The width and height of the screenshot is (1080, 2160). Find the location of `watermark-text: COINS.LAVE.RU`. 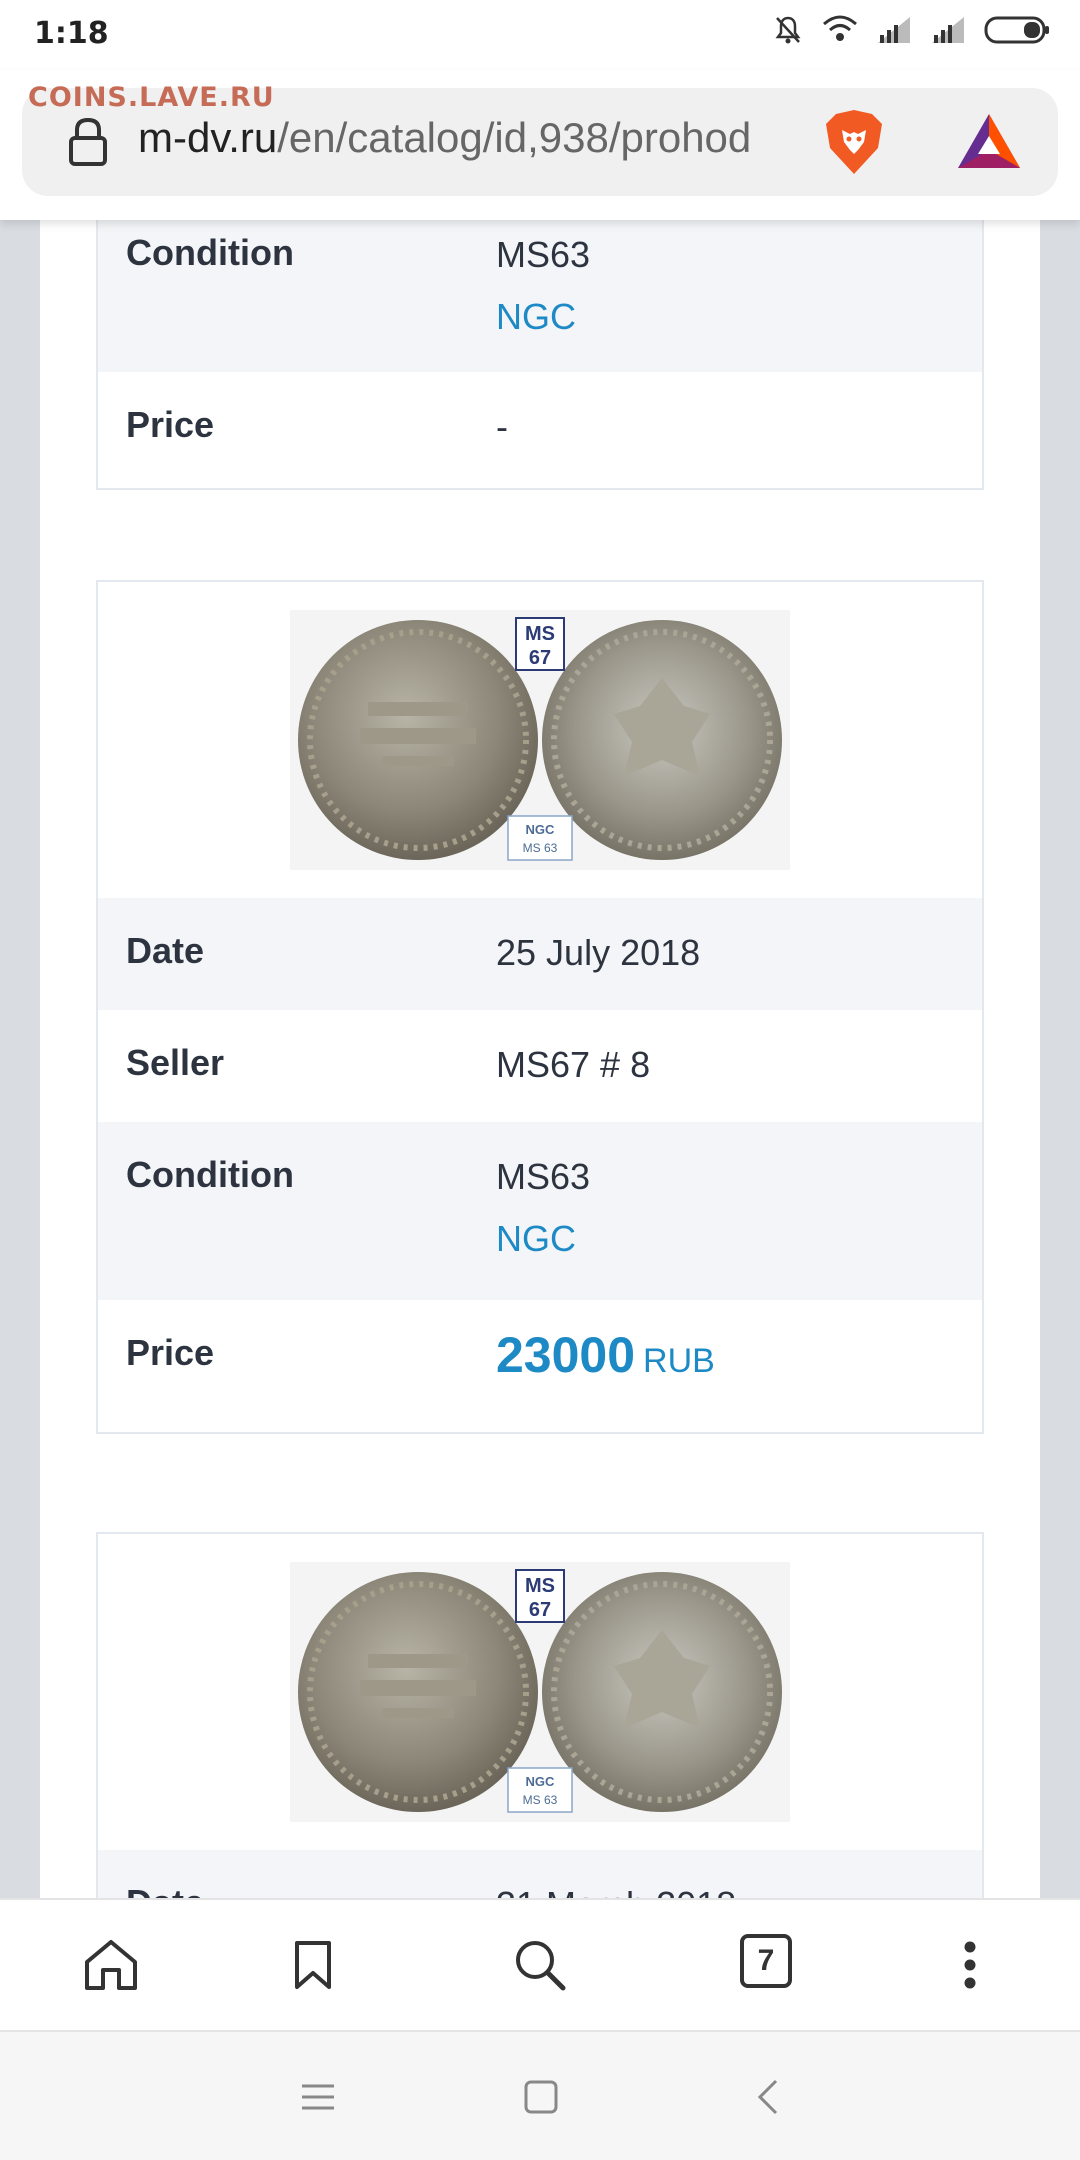

watermark-text: COINS.LAVE.RU is located at coordinates (151, 97).